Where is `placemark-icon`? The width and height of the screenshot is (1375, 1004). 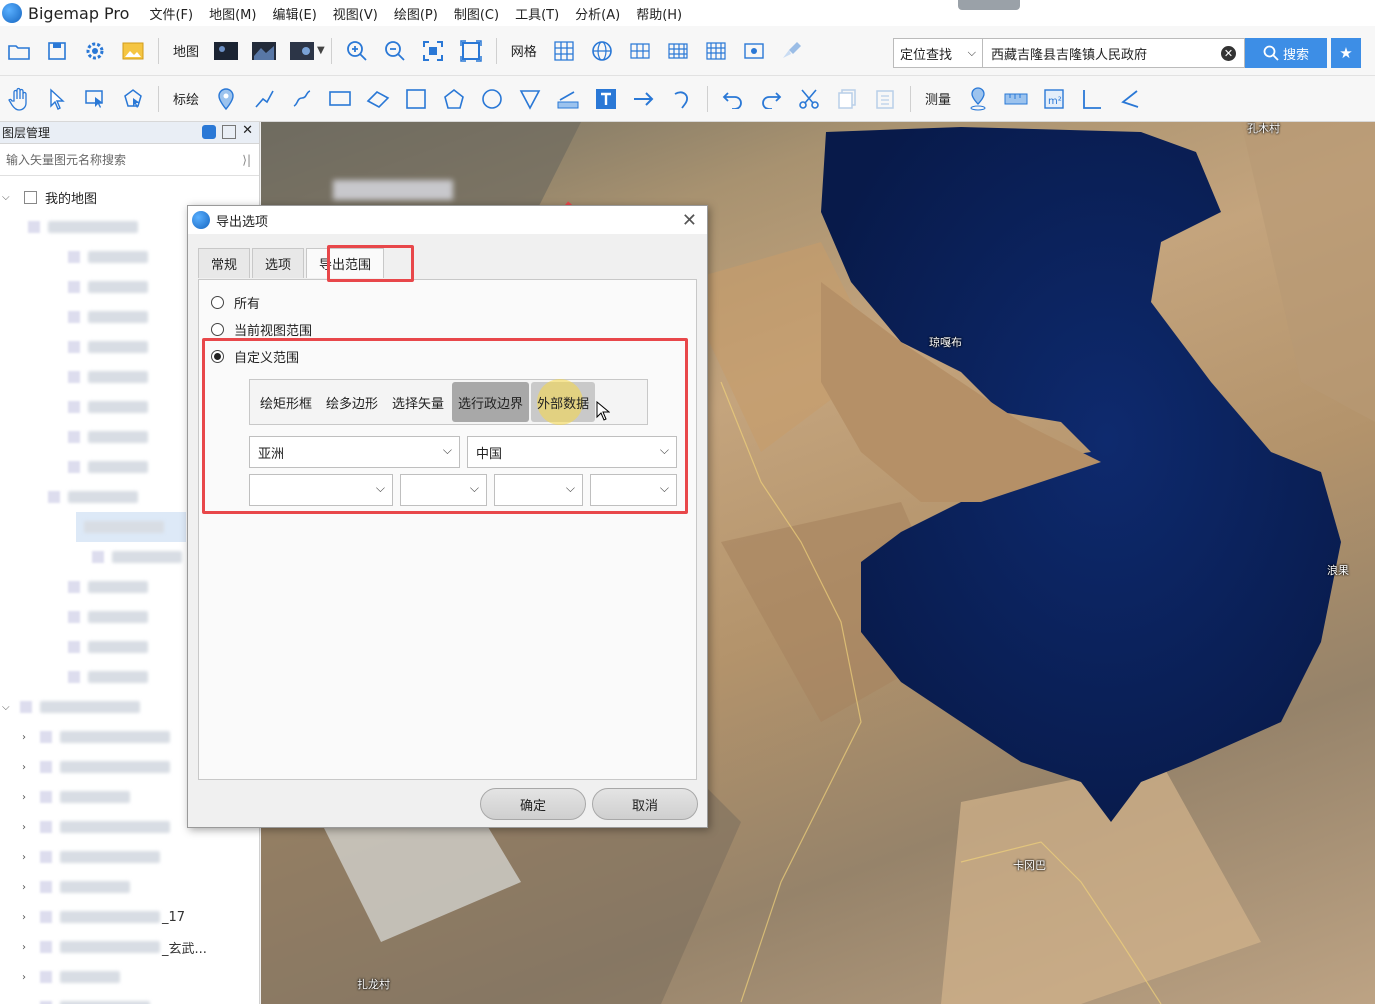 placemark-icon is located at coordinates (226, 99).